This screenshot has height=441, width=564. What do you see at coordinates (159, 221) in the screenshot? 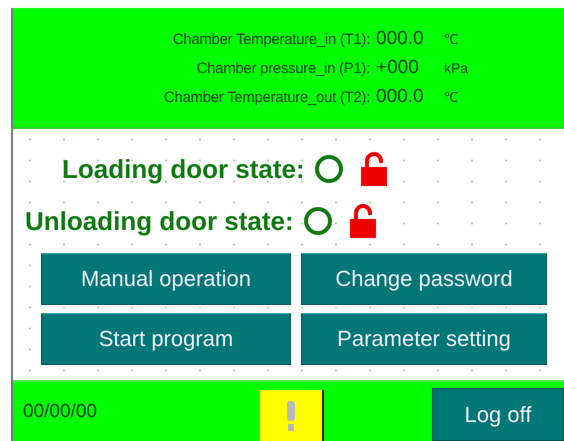
I see `door-state-label: Unloading door state:` at bounding box center [159, 221].